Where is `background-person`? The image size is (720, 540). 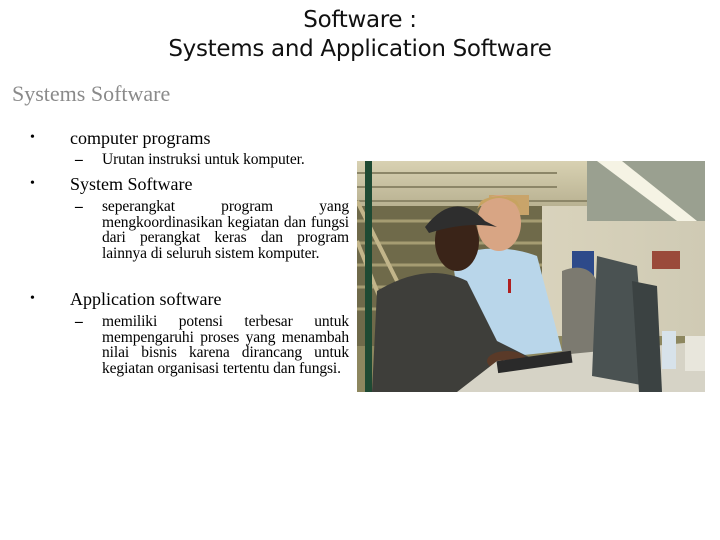
background-person is located at coordinates (579, 314).